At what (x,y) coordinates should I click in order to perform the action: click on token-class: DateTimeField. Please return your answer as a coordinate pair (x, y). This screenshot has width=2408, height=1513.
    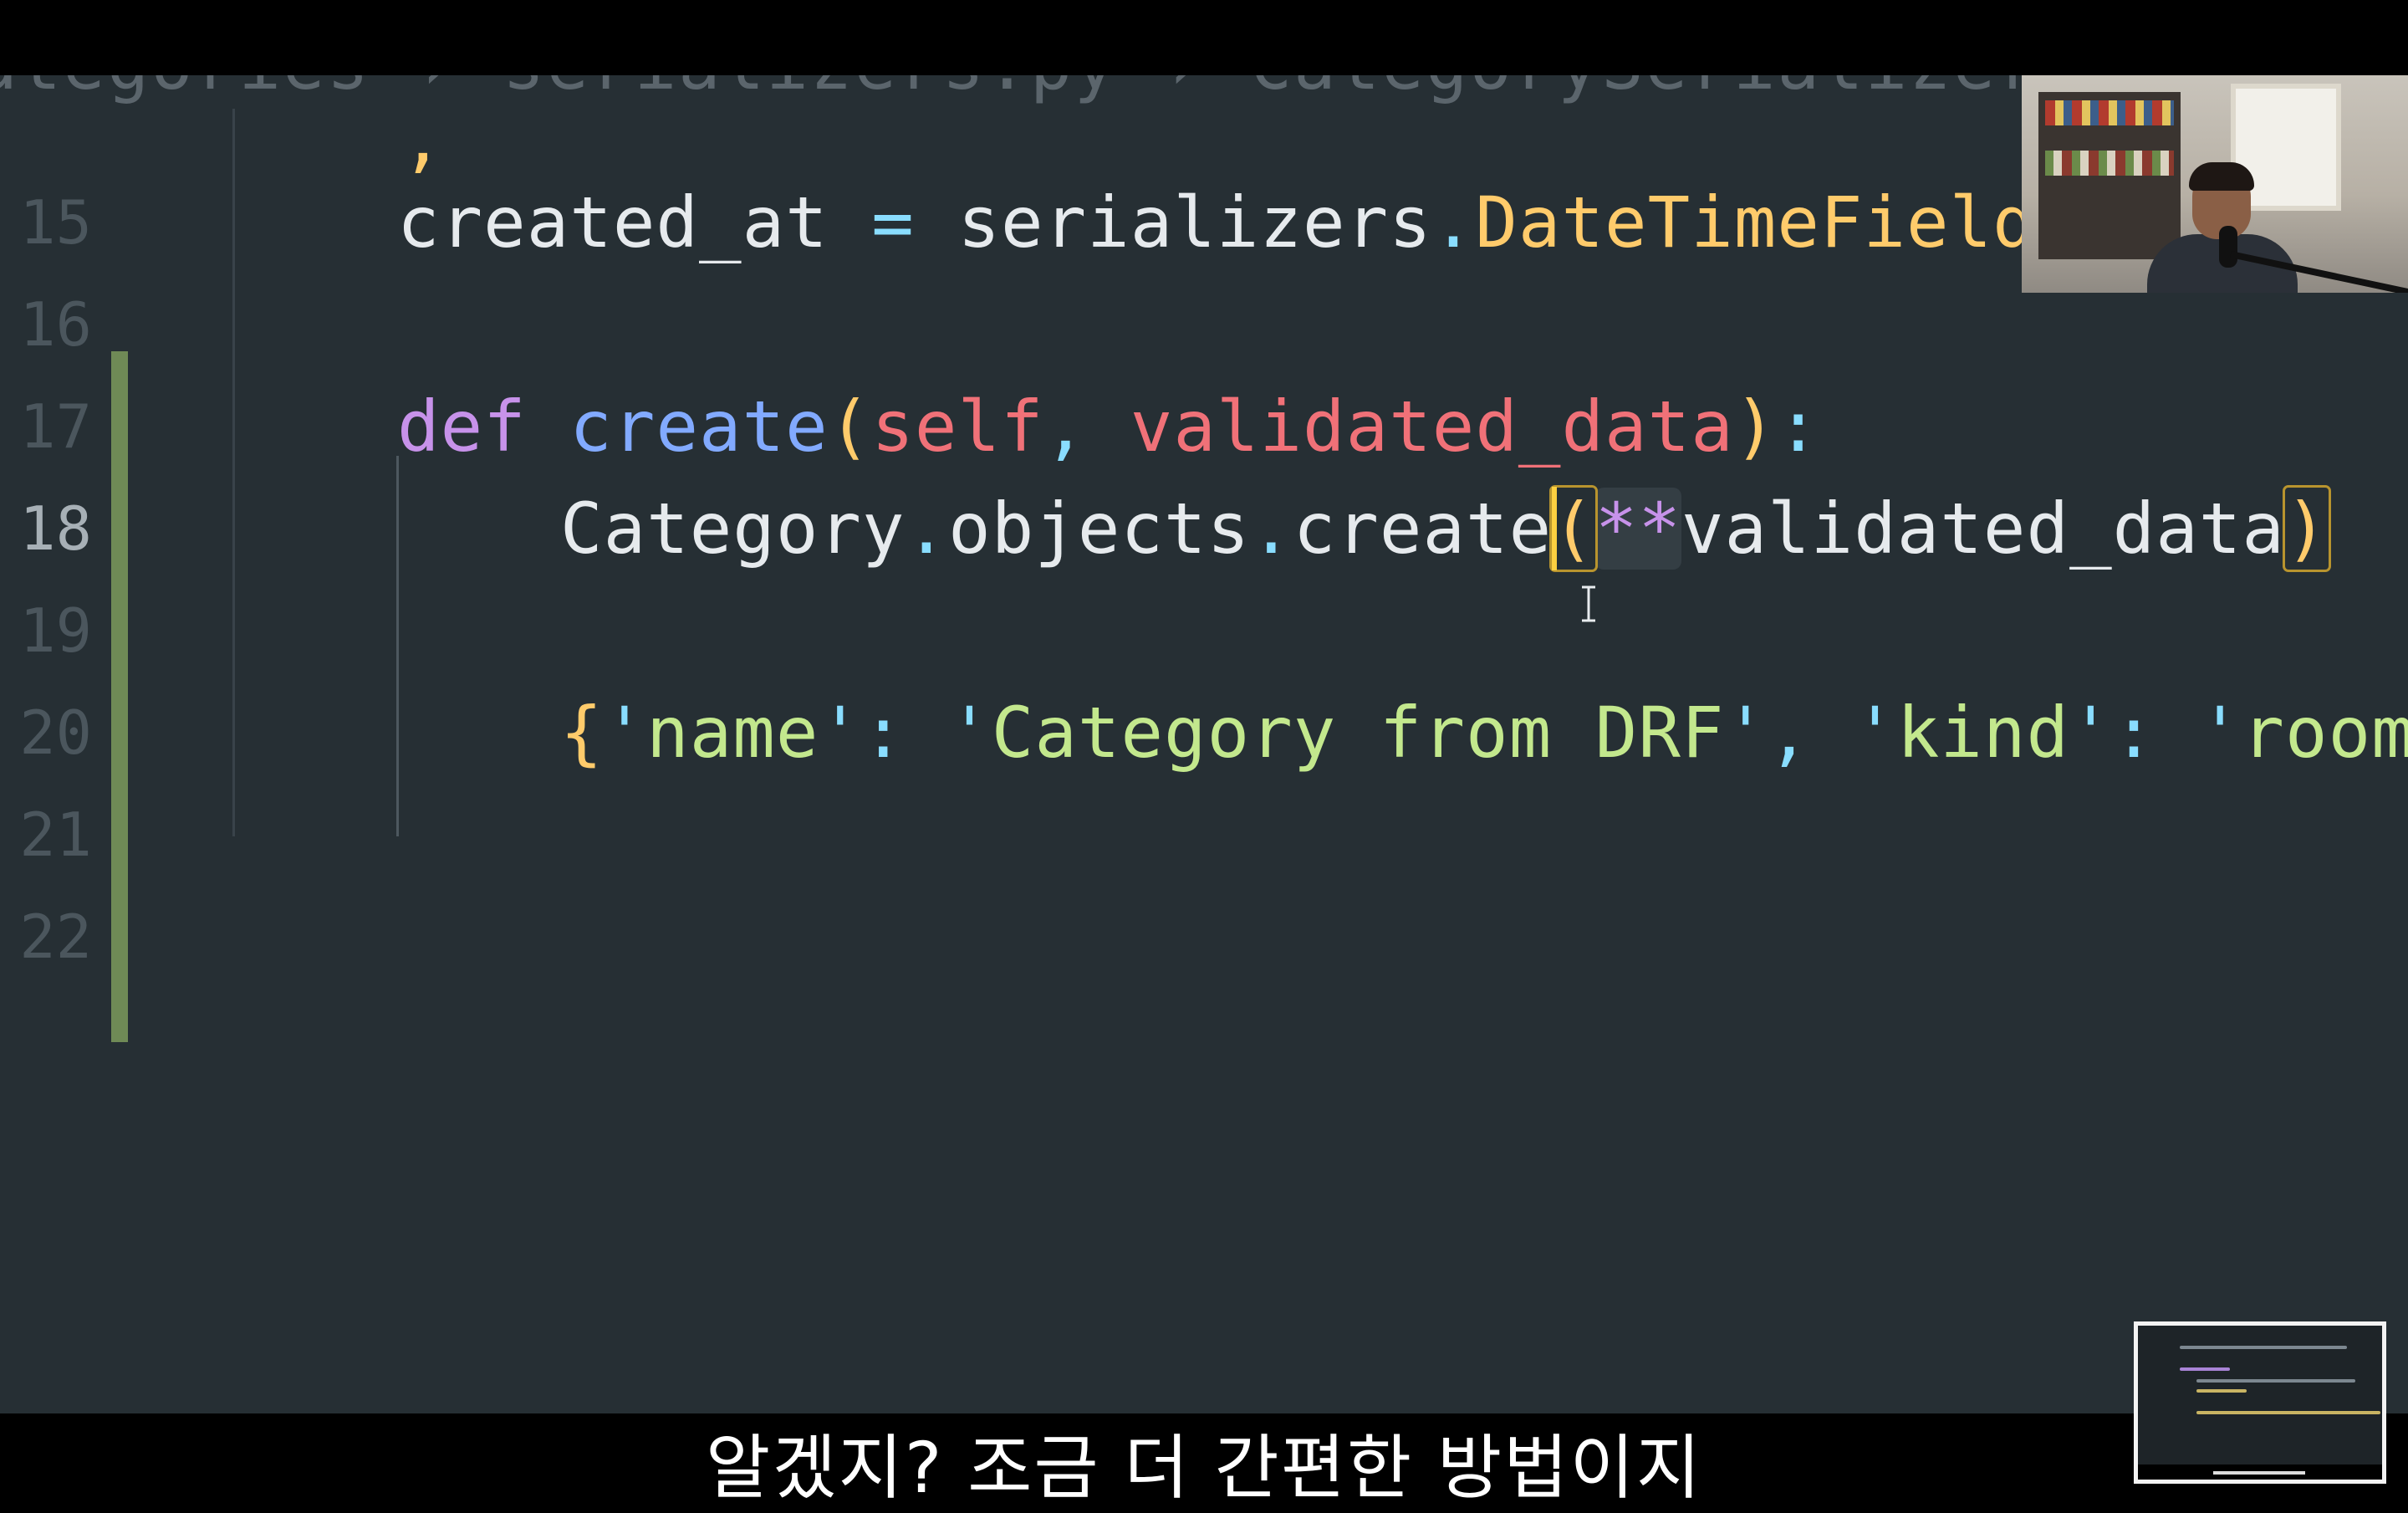
    Looking at the image, I should click on (1756, 222).